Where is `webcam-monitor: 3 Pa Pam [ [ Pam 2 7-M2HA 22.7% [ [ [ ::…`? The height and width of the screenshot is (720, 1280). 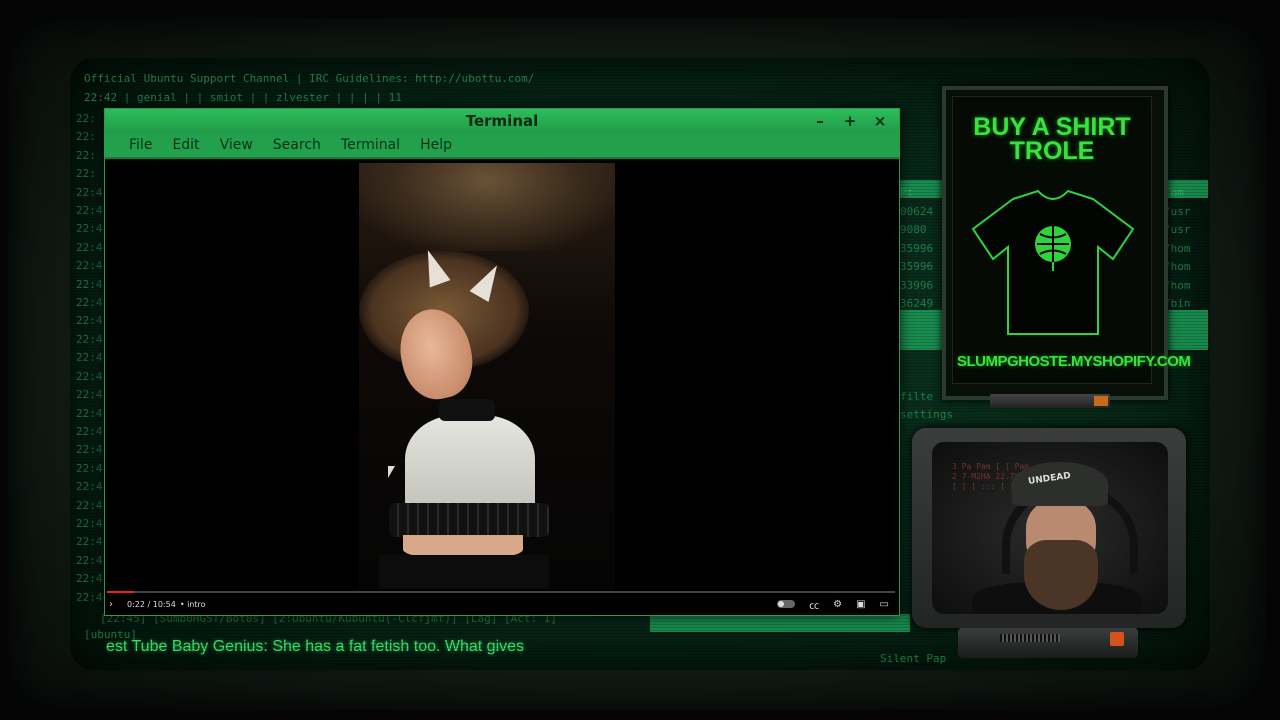 webcam-monitor: 3 Pa Pam [ [ Pam 2 7-M2HA 22.7% [ [ [ ::… is located at coordinates (1049, 528).